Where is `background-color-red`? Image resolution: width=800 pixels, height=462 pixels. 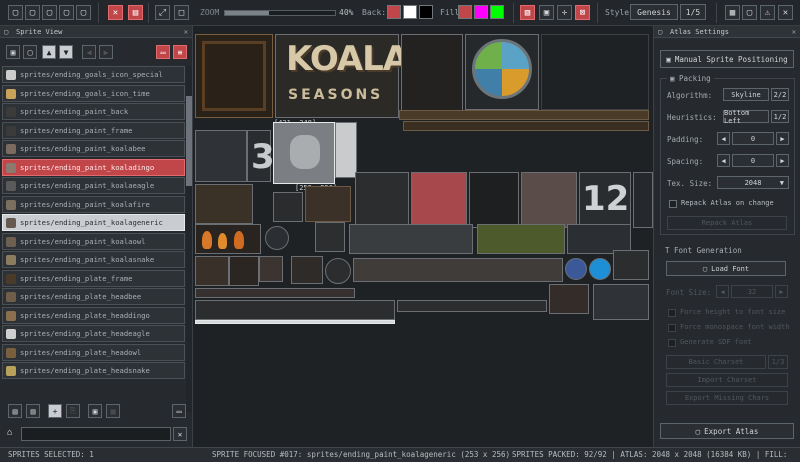
background-color-red is located at coordinates (394, 12).